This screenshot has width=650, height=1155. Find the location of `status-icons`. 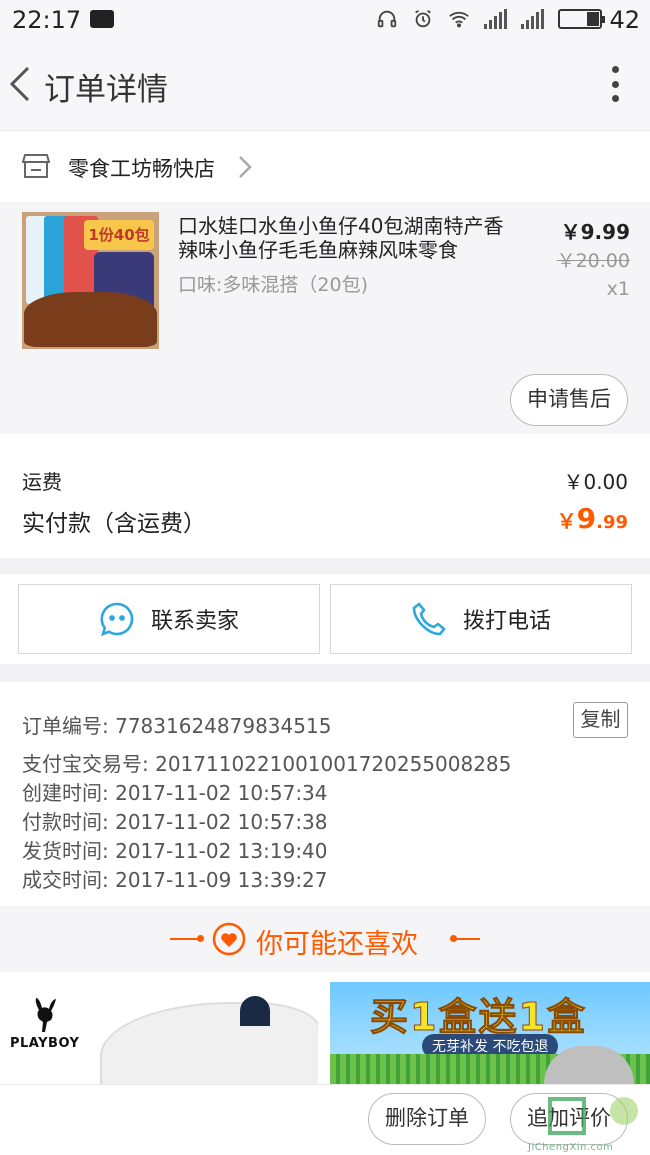

status-icons is located at coordinates (490, 19).